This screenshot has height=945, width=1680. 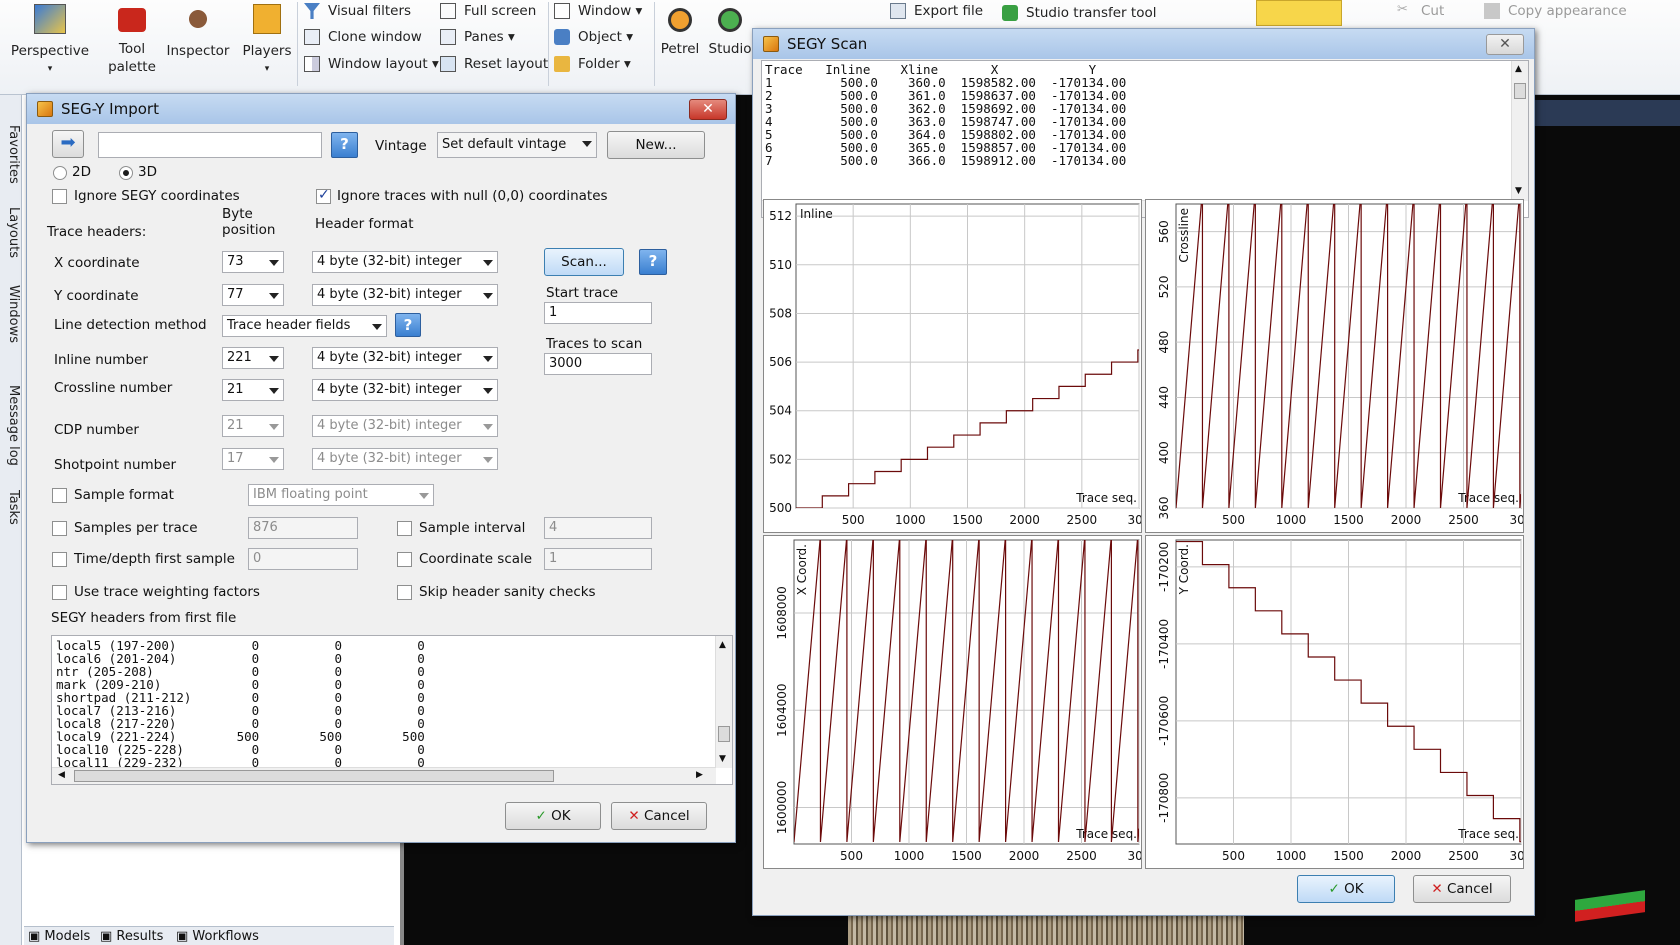 I want to click on sample-format-checkbox, so click(x=59, y=495).